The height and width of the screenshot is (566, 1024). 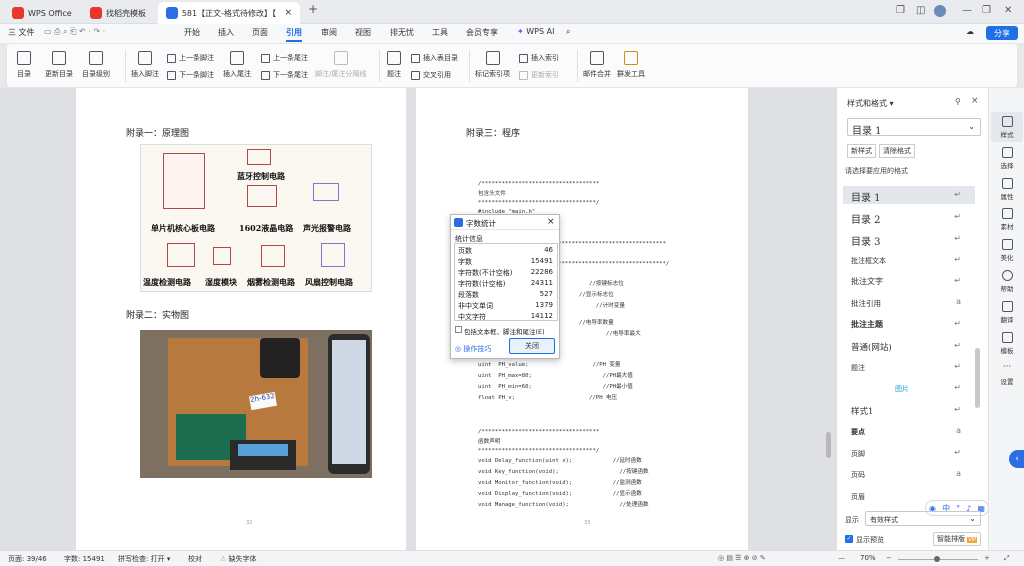 What do you see at coordinates (229, 13) in the screenshot?
I see `tab-document: 581【正文-格式待修改】【 ×` at bounding box center [229, 13].